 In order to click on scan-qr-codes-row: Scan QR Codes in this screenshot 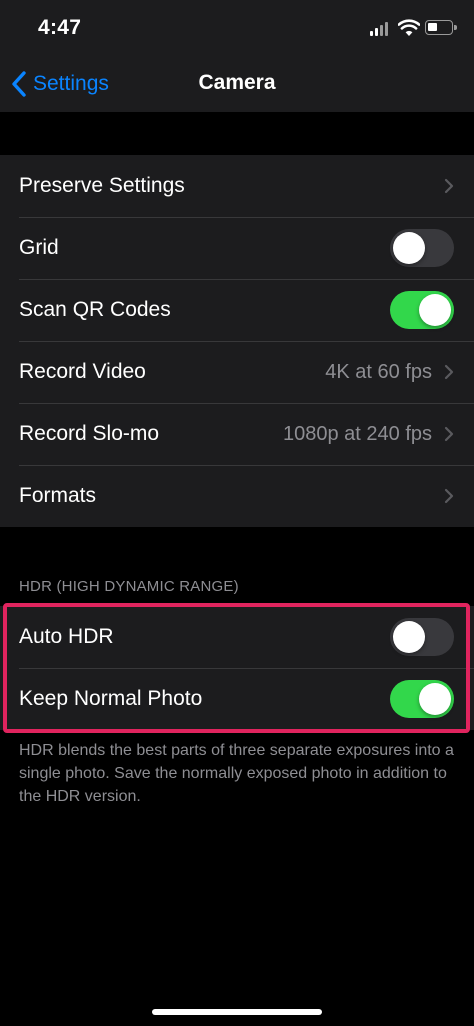, I will do `click(237, 310)`.